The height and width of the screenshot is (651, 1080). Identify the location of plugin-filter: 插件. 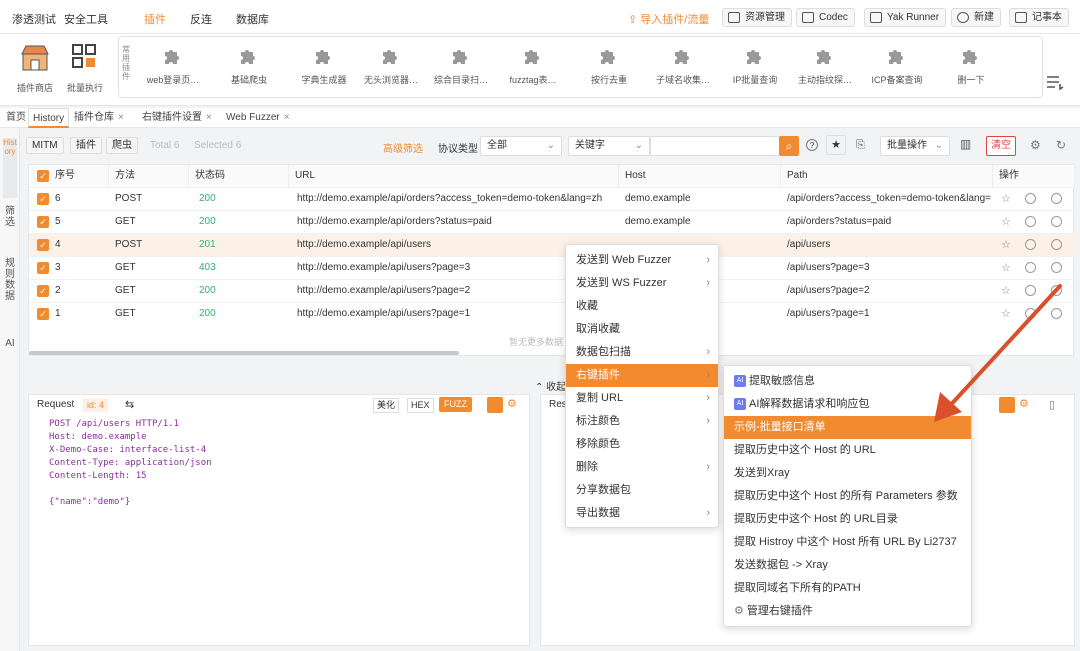
(86, 145).